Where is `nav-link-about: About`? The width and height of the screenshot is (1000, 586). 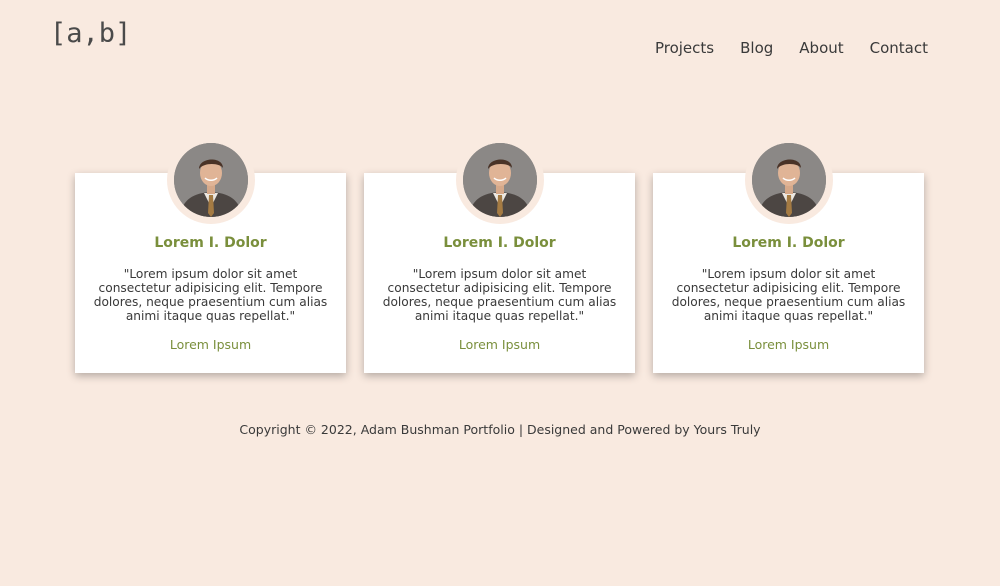
nav-link-about: About is located at coordinates (821, 48).